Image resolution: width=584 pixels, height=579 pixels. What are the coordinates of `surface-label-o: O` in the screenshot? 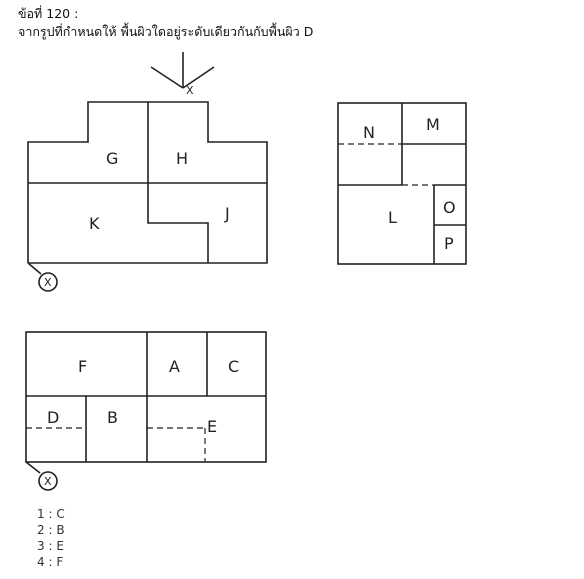 It's located at (449, 207).